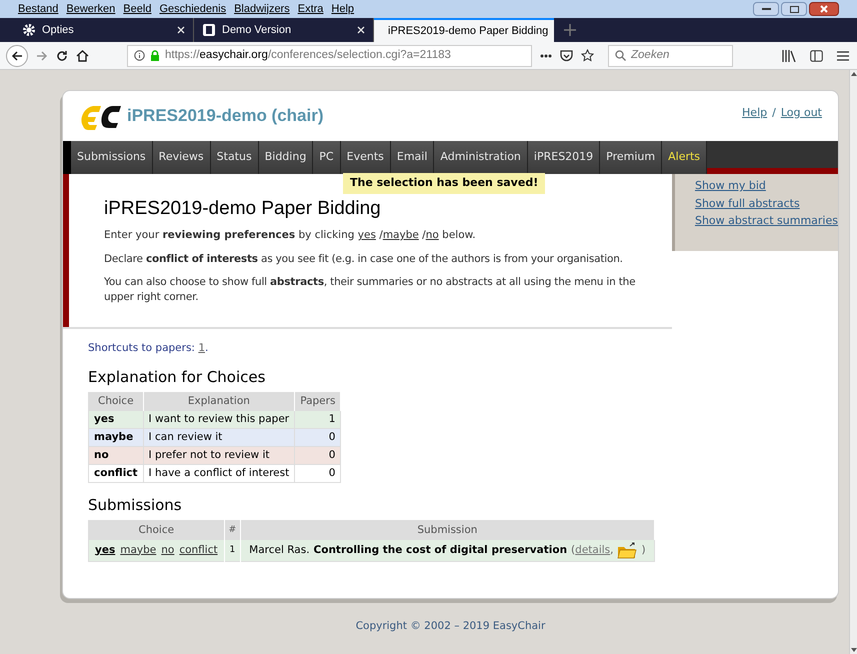 The width and height of the screenshot is (857, 654). Describe the element at coordinates (181, 157) in the screenshot. I see `nav-tab: Reviews` at that location.